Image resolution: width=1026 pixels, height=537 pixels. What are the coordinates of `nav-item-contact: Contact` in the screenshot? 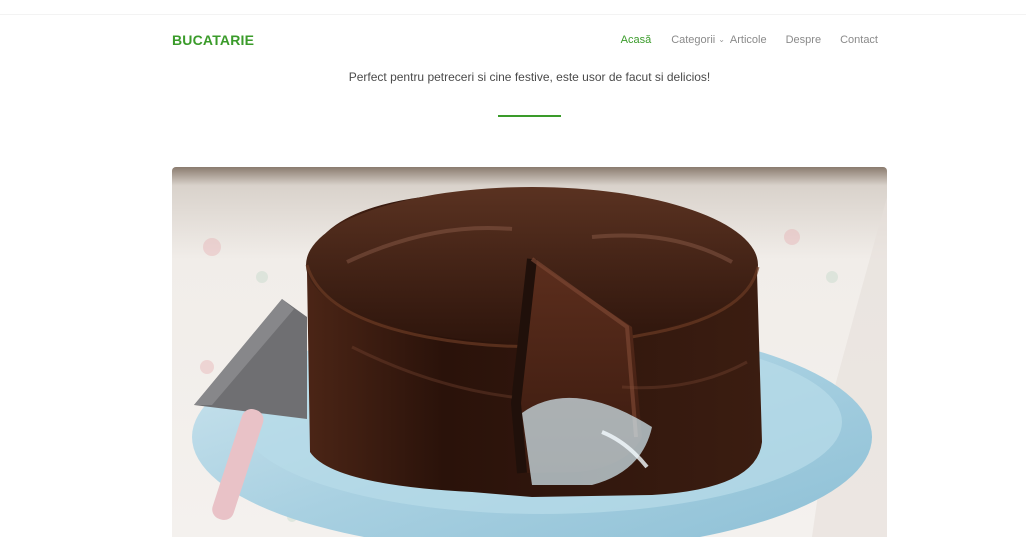 It's located at (859, 40).